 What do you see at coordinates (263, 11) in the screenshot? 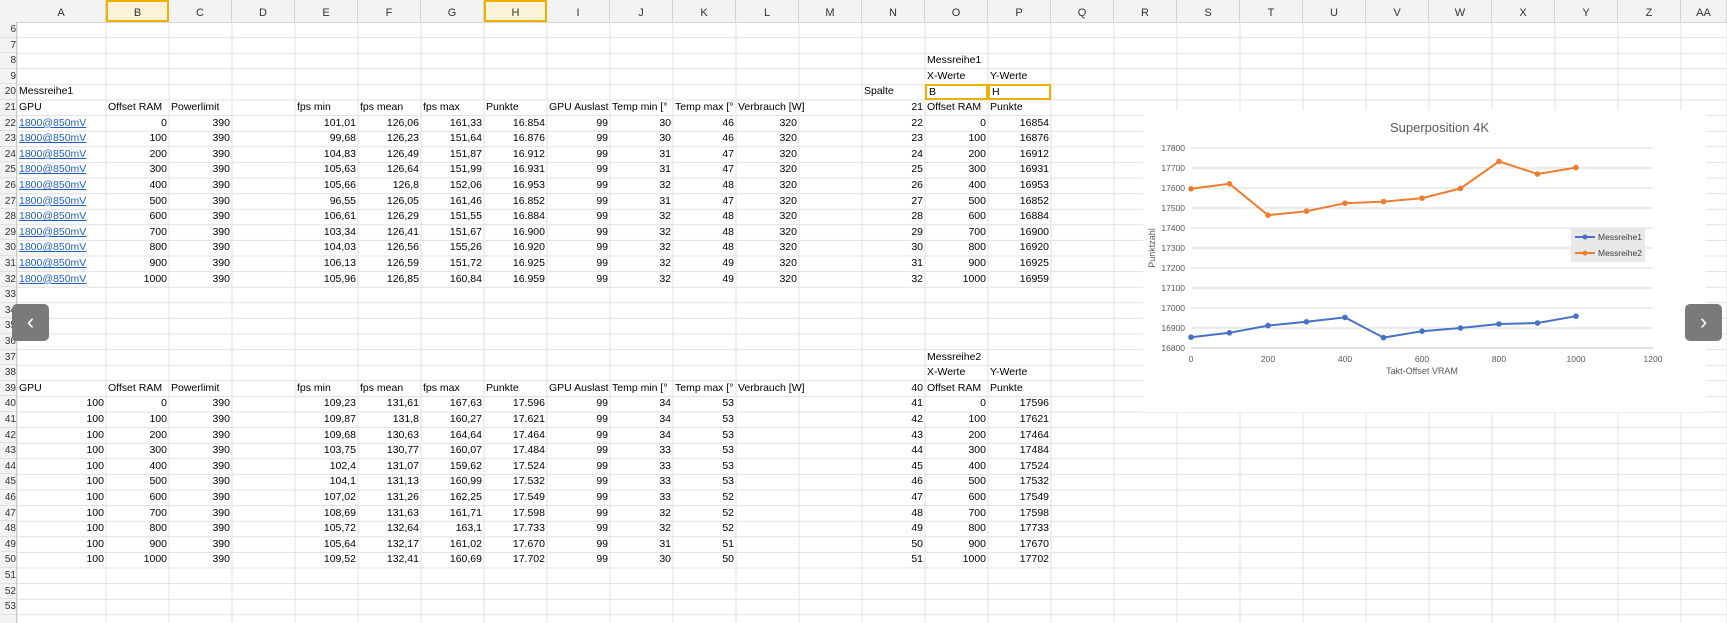
I see `column-header-d: D` at bounding box center [263, 11].